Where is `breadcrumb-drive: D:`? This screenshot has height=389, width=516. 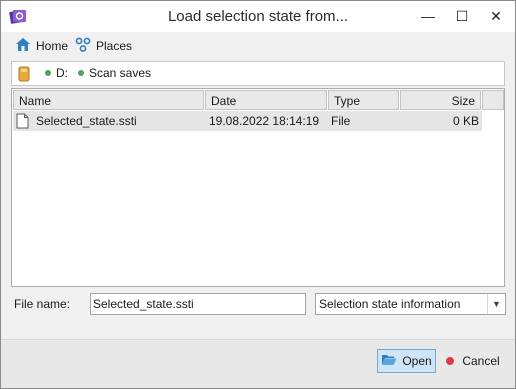 breadcrumb-drive: D: is located at coordinates (56, 73).